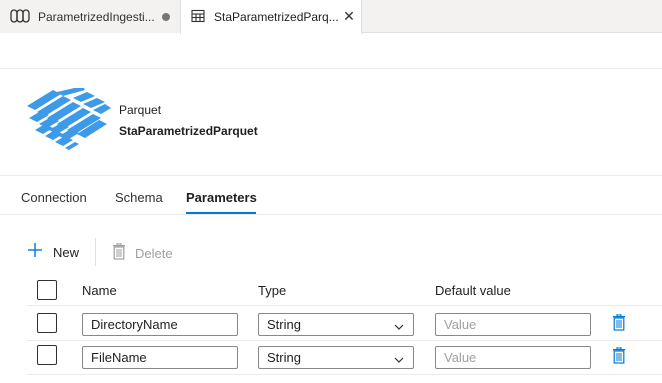 This screenshot has height=383, width=662. What do you see at coordinates (36, 252) in the screenshot?
I see `plus-icon` at bounding box center [36, 252].